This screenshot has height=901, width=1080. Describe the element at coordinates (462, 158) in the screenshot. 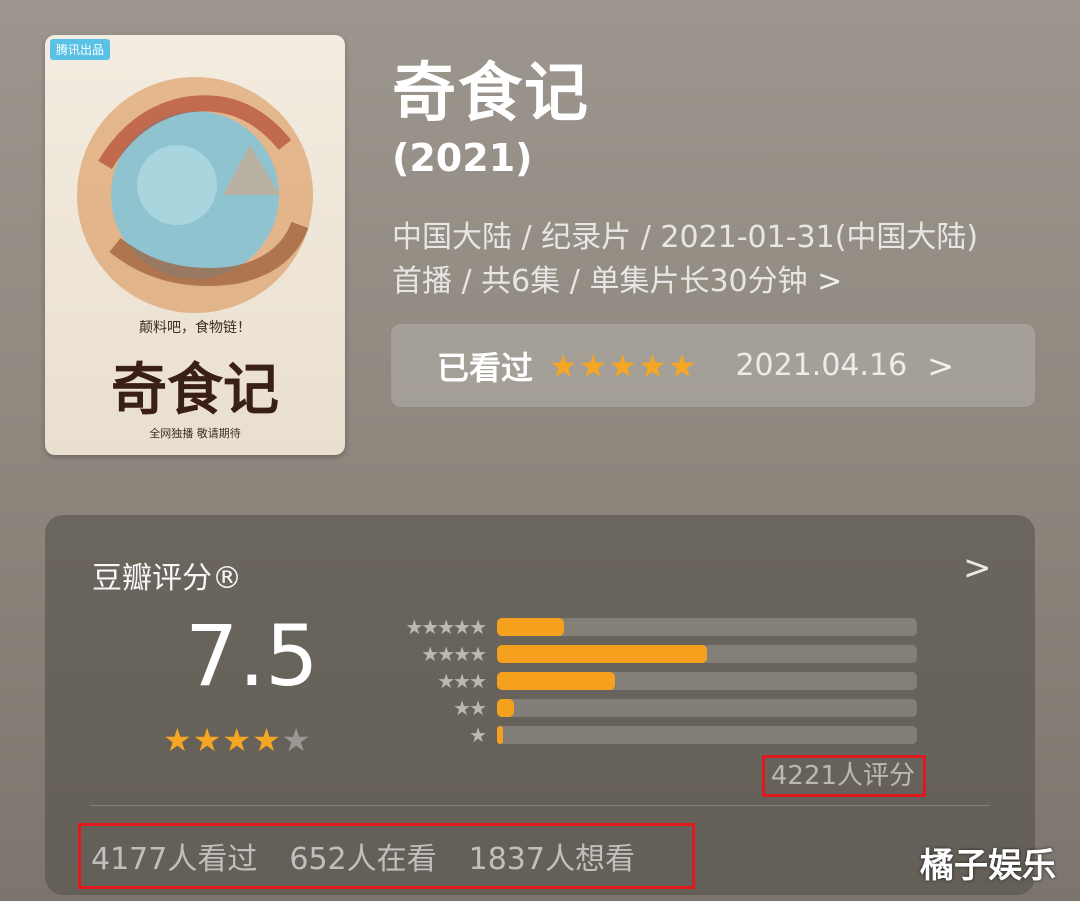

I see `movie-year: (2021)` at that location.